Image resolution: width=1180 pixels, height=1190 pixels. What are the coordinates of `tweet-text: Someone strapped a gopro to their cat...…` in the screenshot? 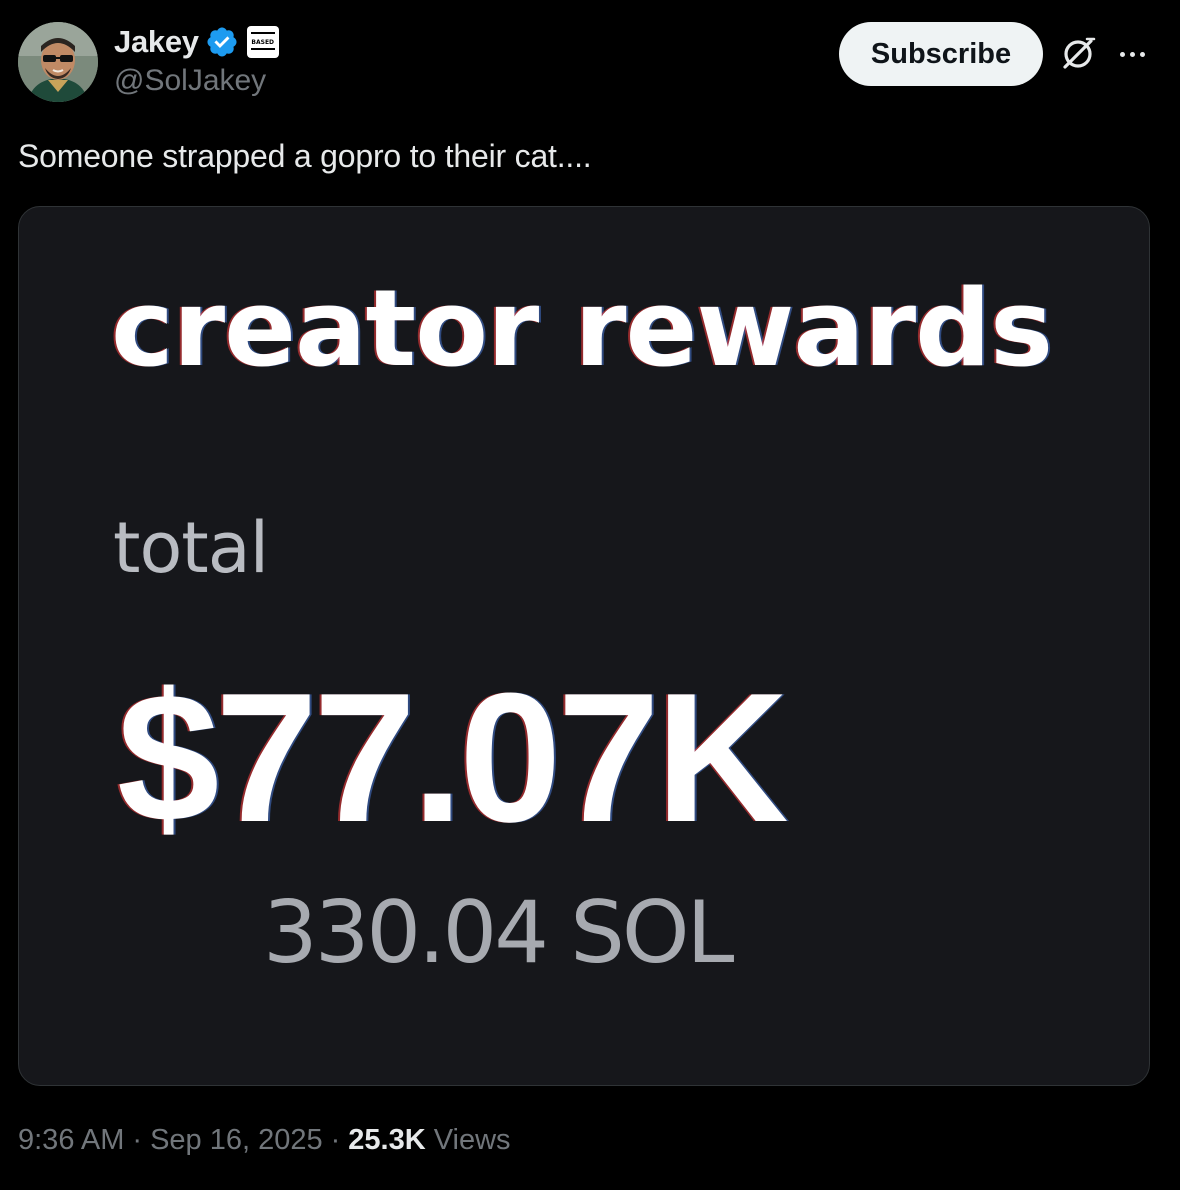 It's located at (305, 156).